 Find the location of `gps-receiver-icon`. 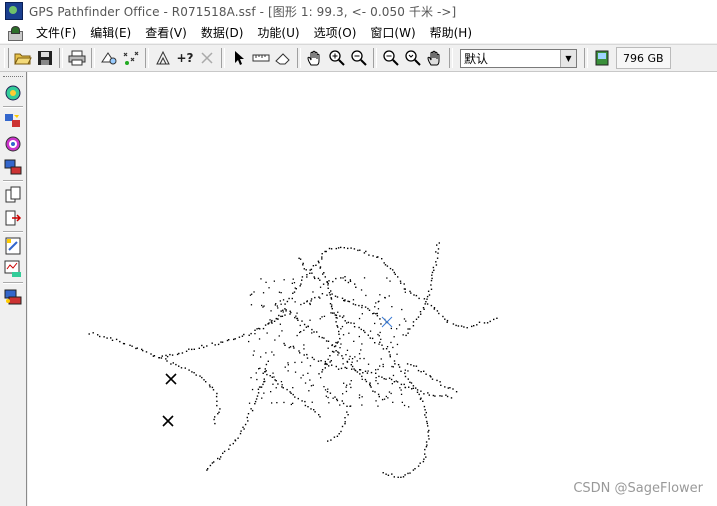

gps-receiver-icon is located at coordinates (13, 93).